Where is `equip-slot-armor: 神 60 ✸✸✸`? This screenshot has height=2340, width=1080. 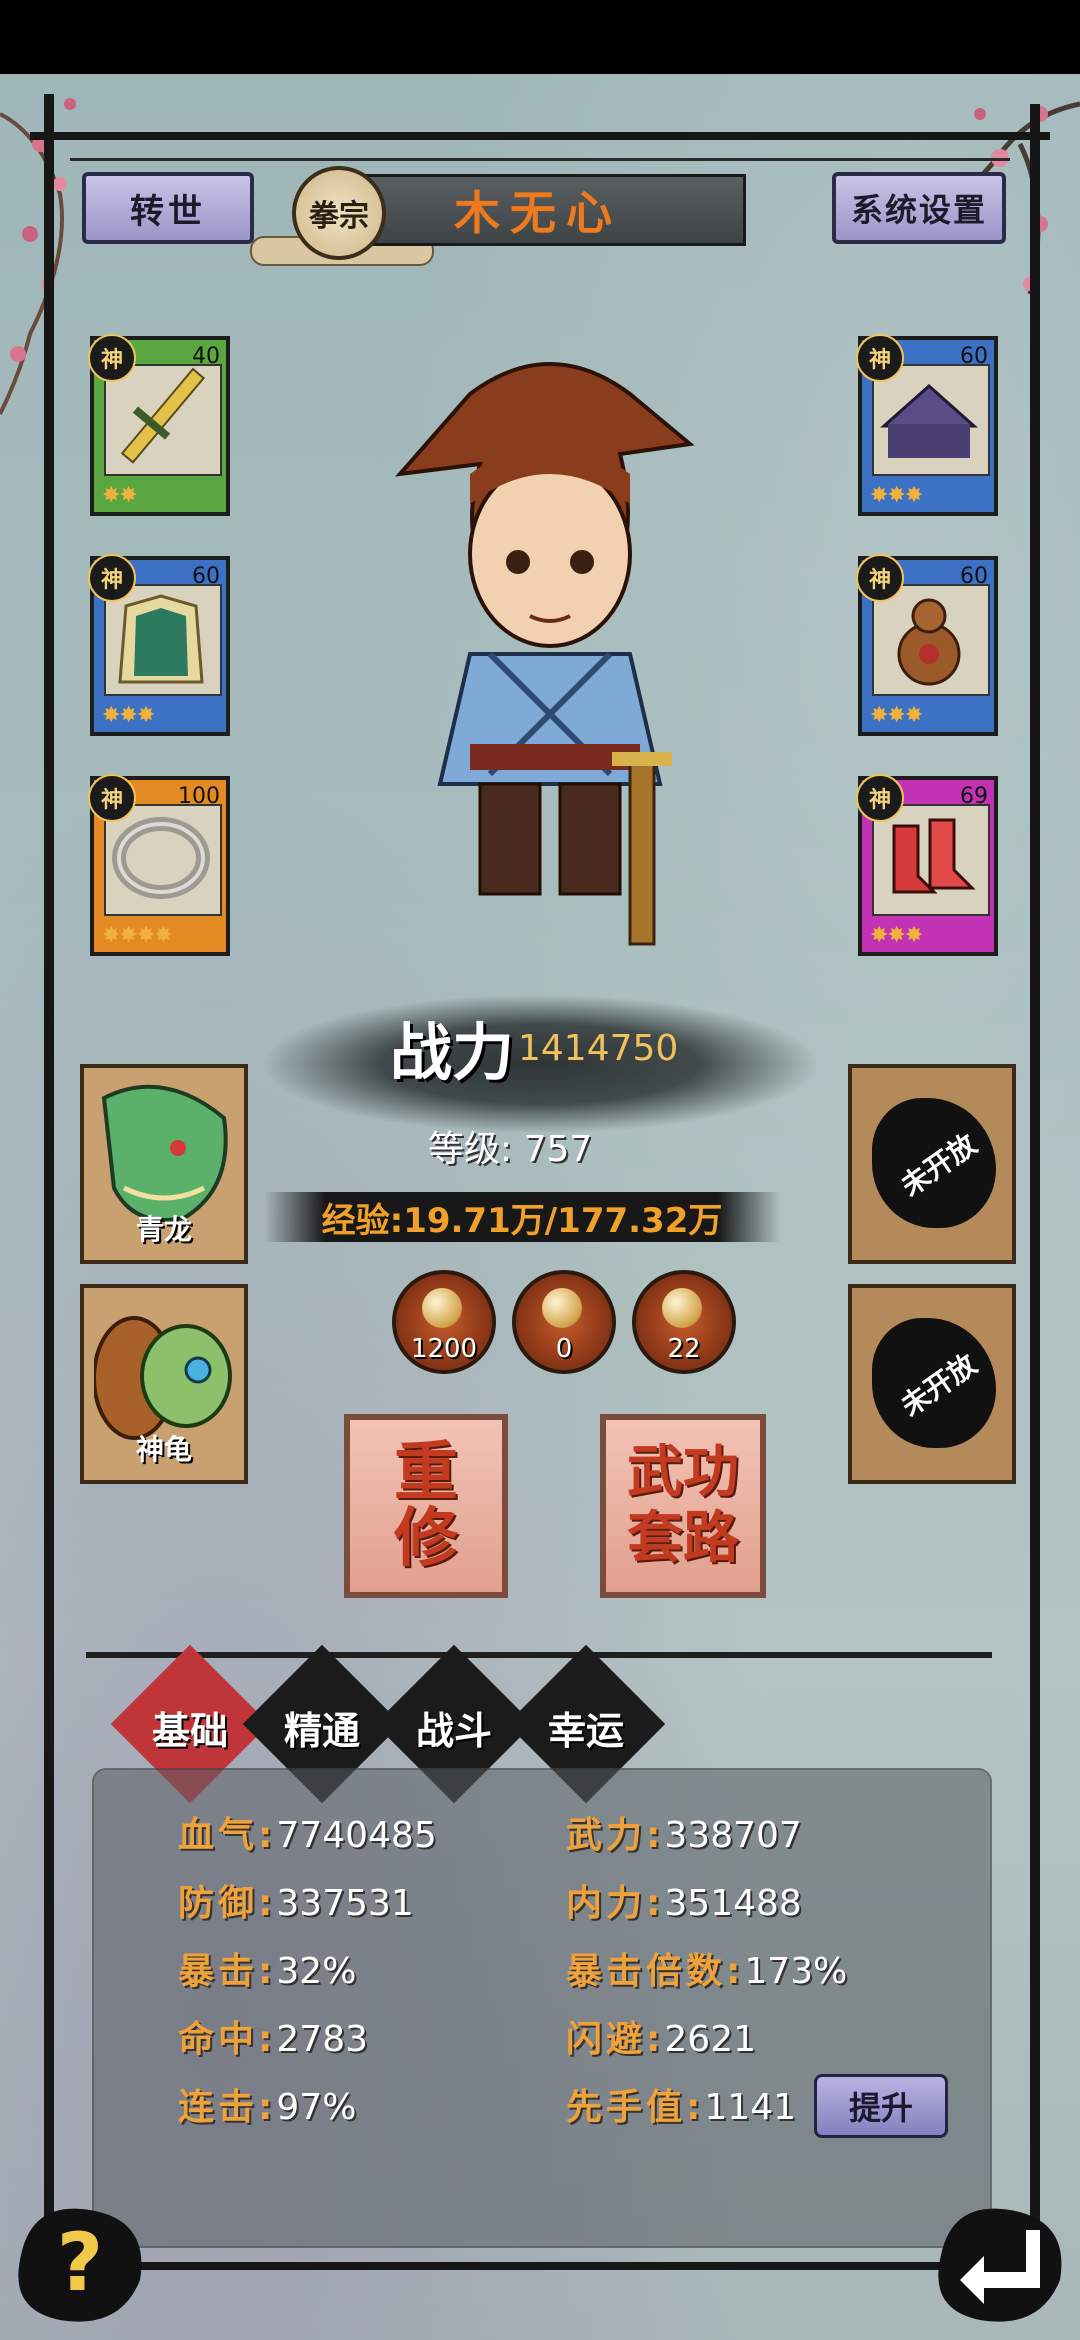
equip-slot-armor: 神 60 ✸✸✸ is located at coordinates (159, 645).